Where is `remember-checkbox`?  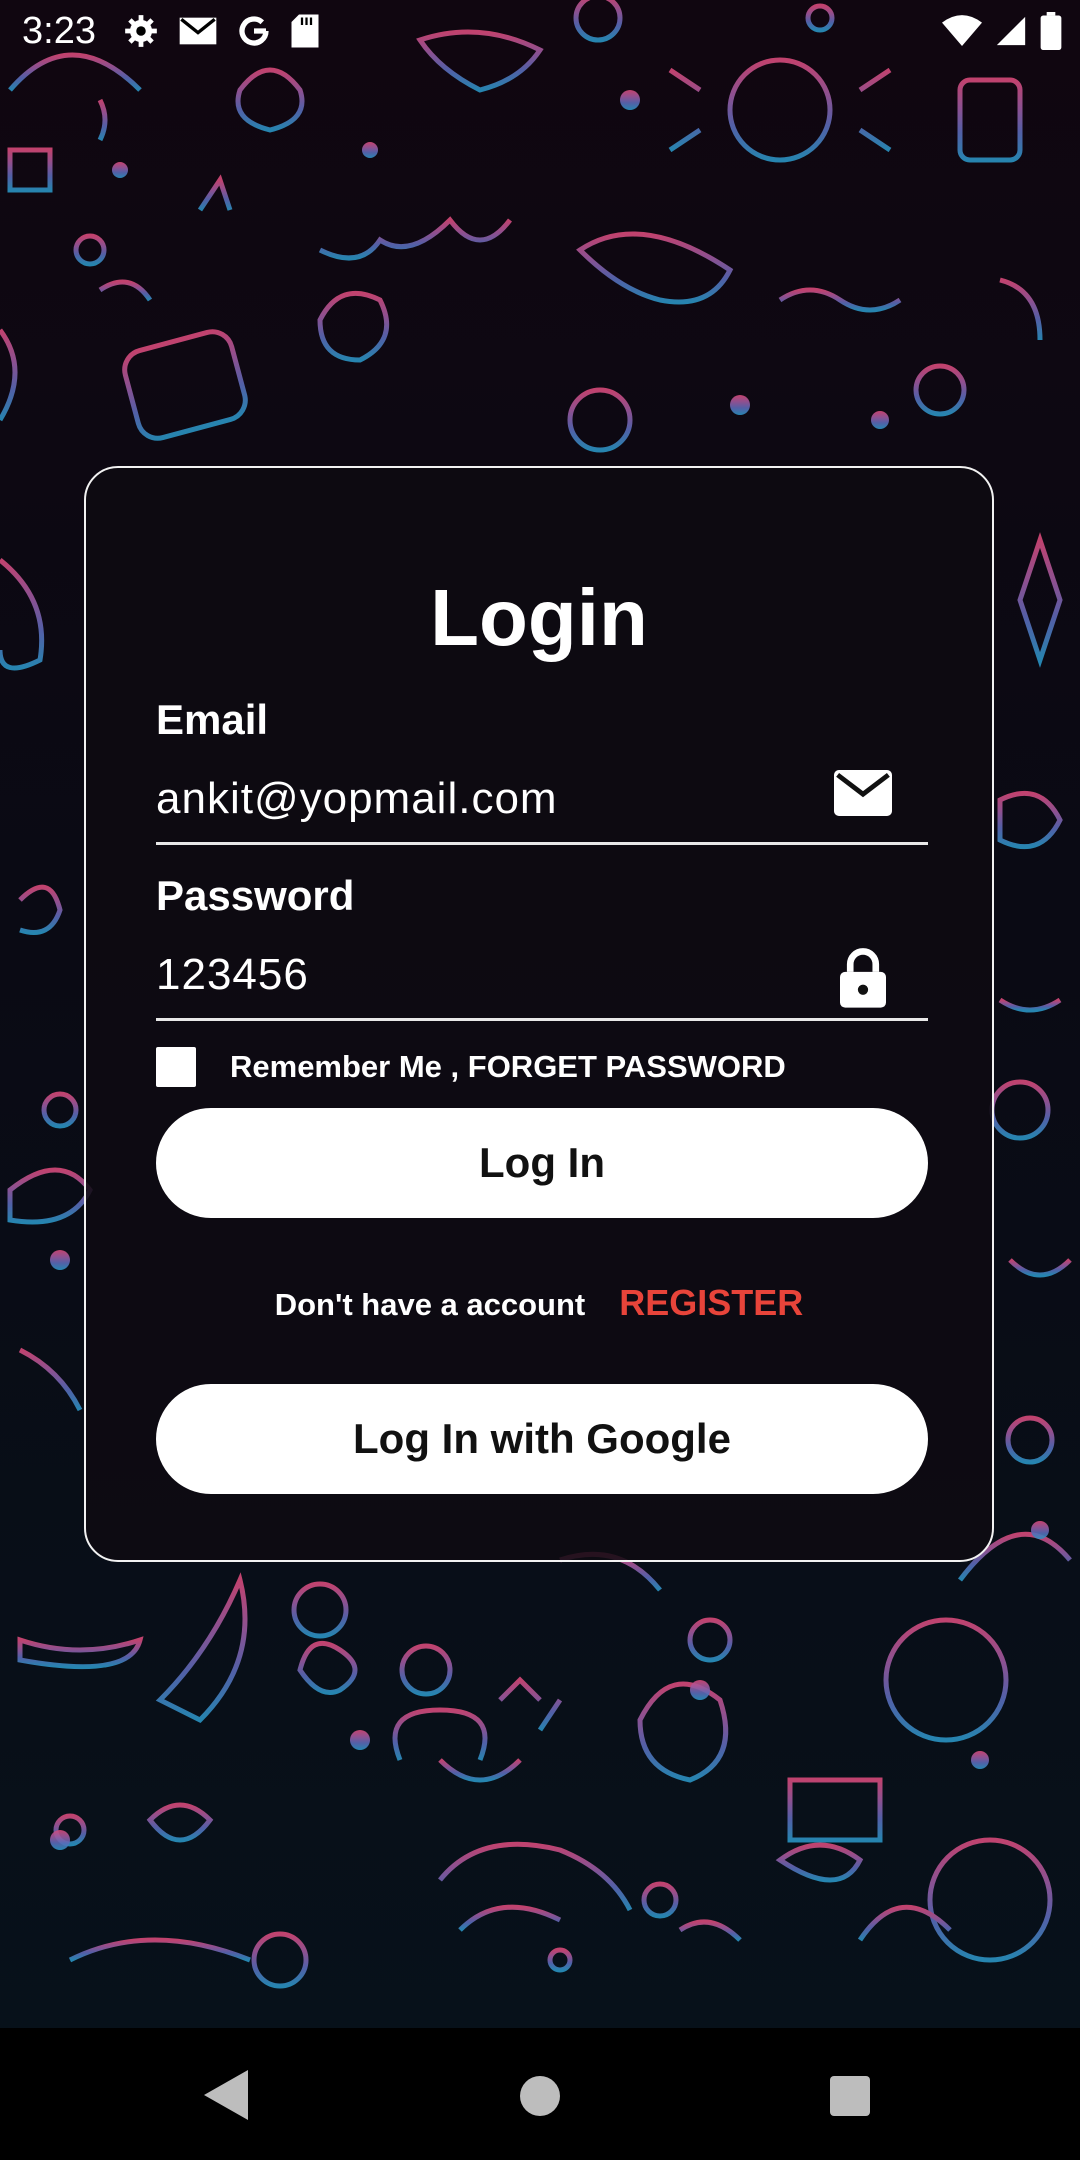 remember-checkbox is located at coordinates (176, 1067).